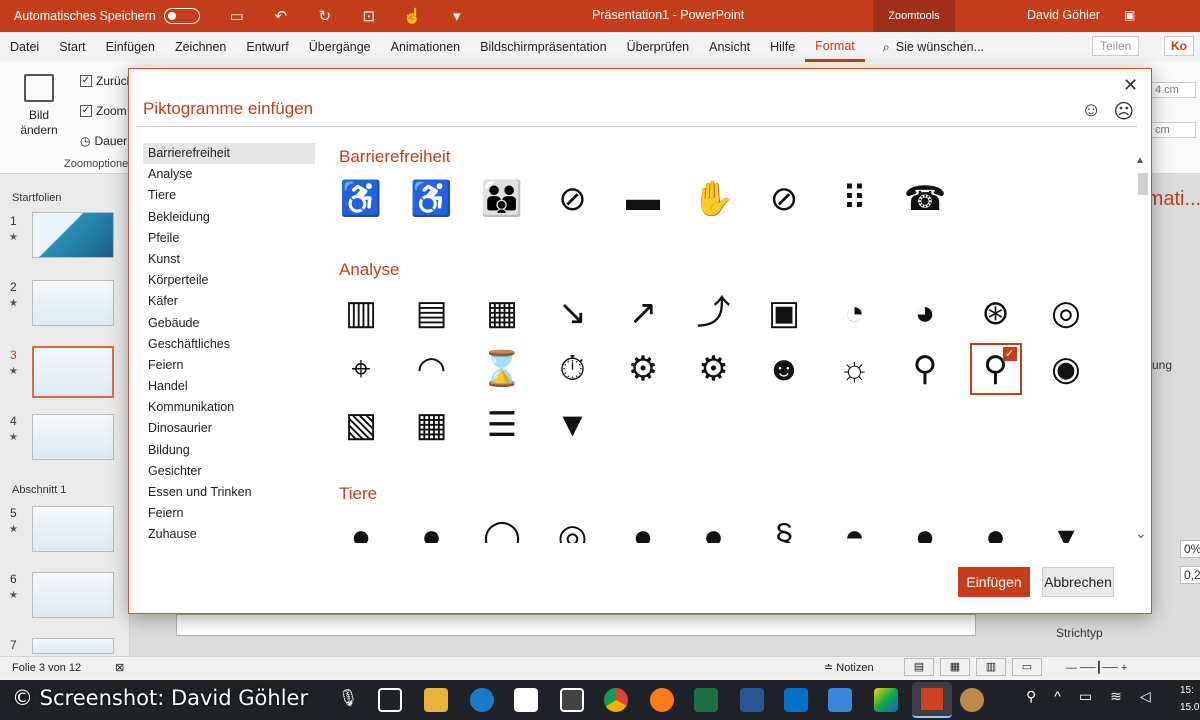 The height and width of the screenshot is (720, 1200). I want to click on outlook-icon, so click(796, 700).